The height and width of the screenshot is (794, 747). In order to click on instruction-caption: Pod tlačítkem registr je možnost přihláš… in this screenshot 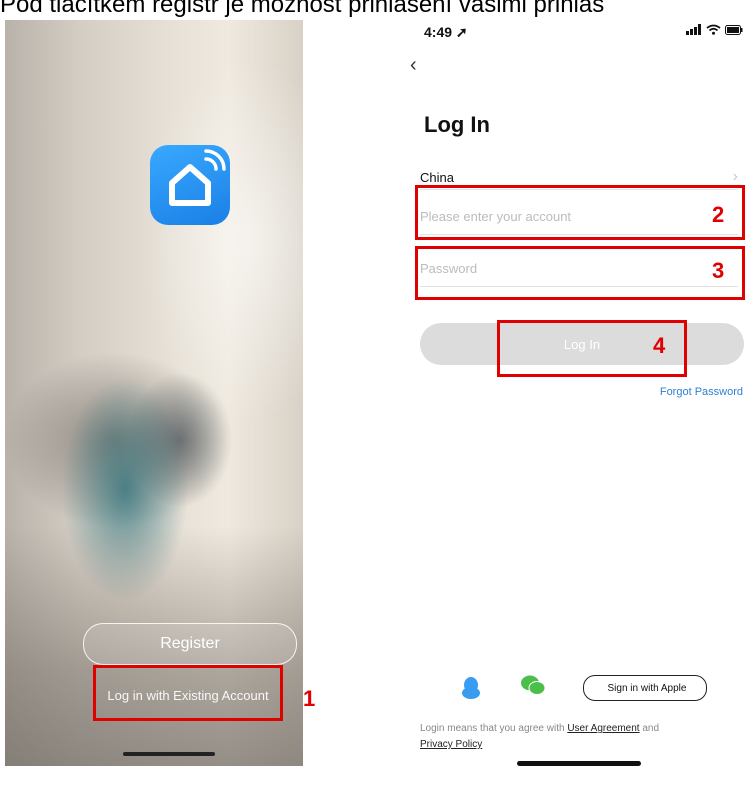, I will do `click(302, 9)`.